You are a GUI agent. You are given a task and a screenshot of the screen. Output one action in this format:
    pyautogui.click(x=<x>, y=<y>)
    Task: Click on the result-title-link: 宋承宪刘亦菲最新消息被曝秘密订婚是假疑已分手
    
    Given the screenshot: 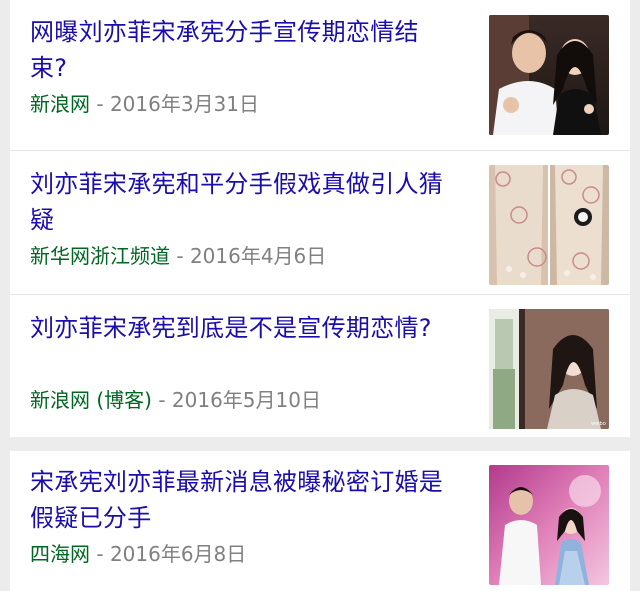 What is the action you would take?
    pyautogui.click(x=240, y=500)
    